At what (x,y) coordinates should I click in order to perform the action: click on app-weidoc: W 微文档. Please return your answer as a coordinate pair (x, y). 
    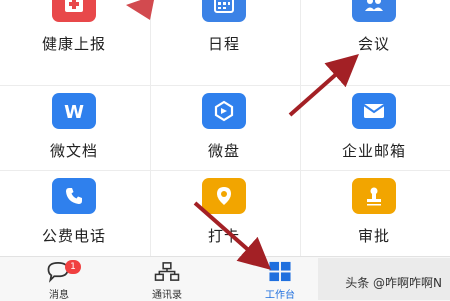
    Looking at the image, I should click on (74, 135).